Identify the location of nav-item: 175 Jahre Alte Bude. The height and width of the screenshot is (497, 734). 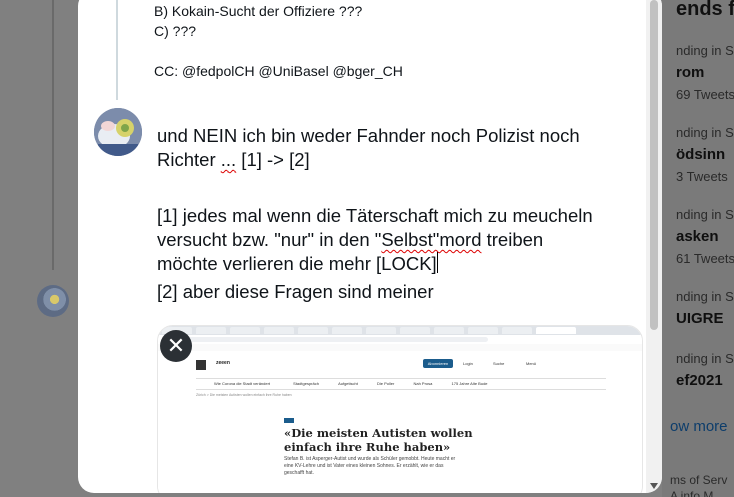
(469, 383).